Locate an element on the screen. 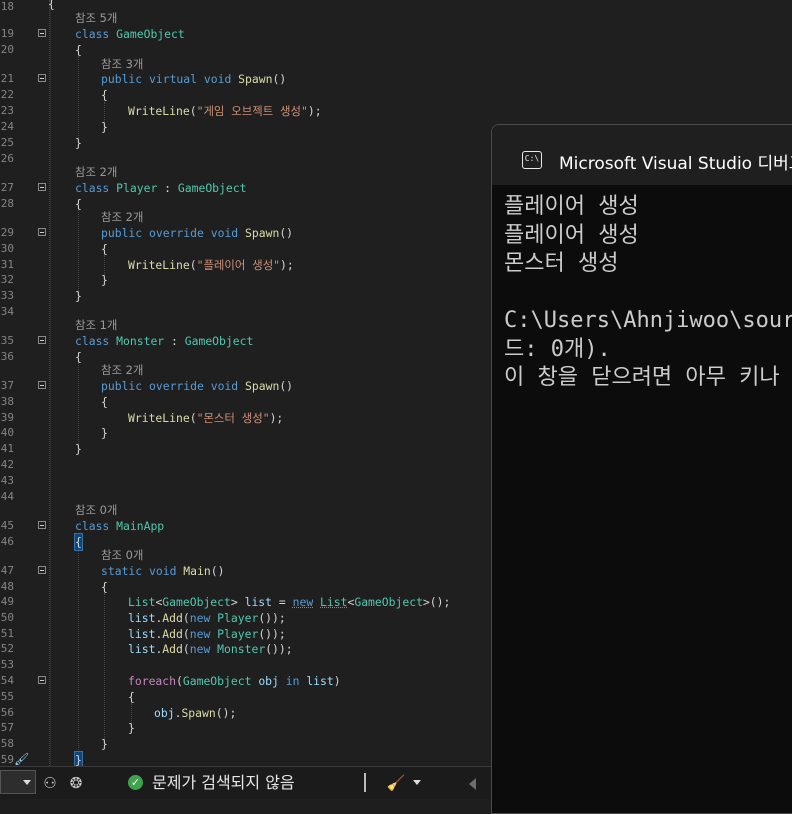 The height and width of the screenshot is (814, 792). code-text: foreach(GameObject obj in list) is located at coordinates (234, 681).